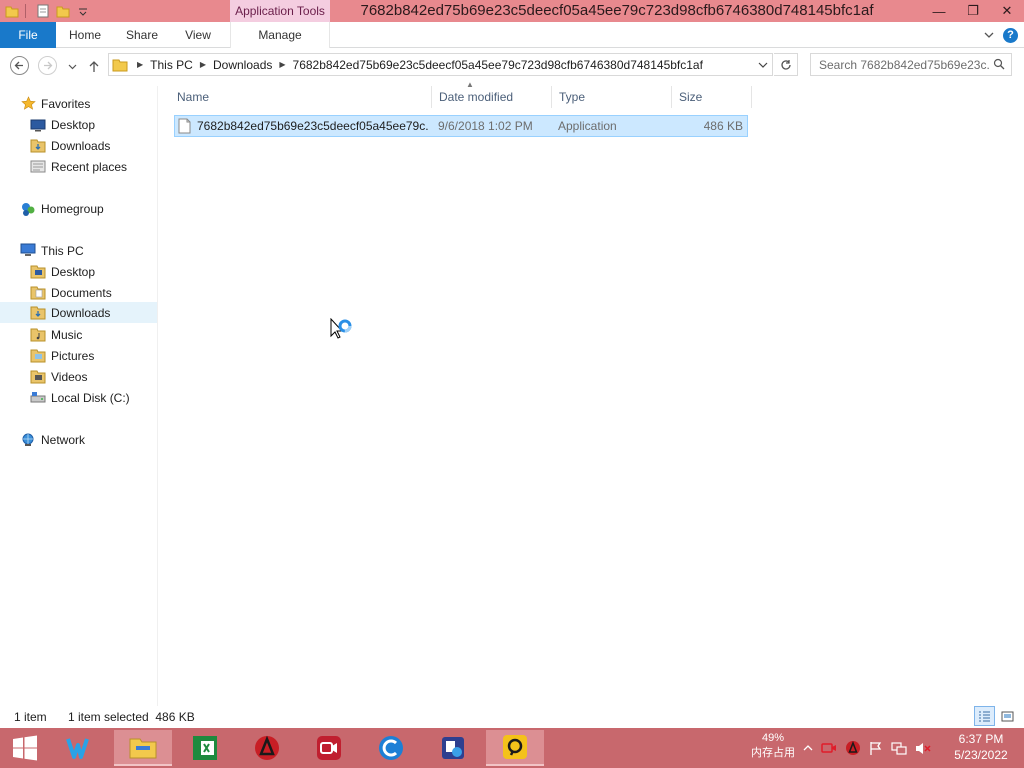  What do you see at coordinates (83, 11) in the screenshot?
I see `customize-toolbar-icon` at bounding box center [83, 11].